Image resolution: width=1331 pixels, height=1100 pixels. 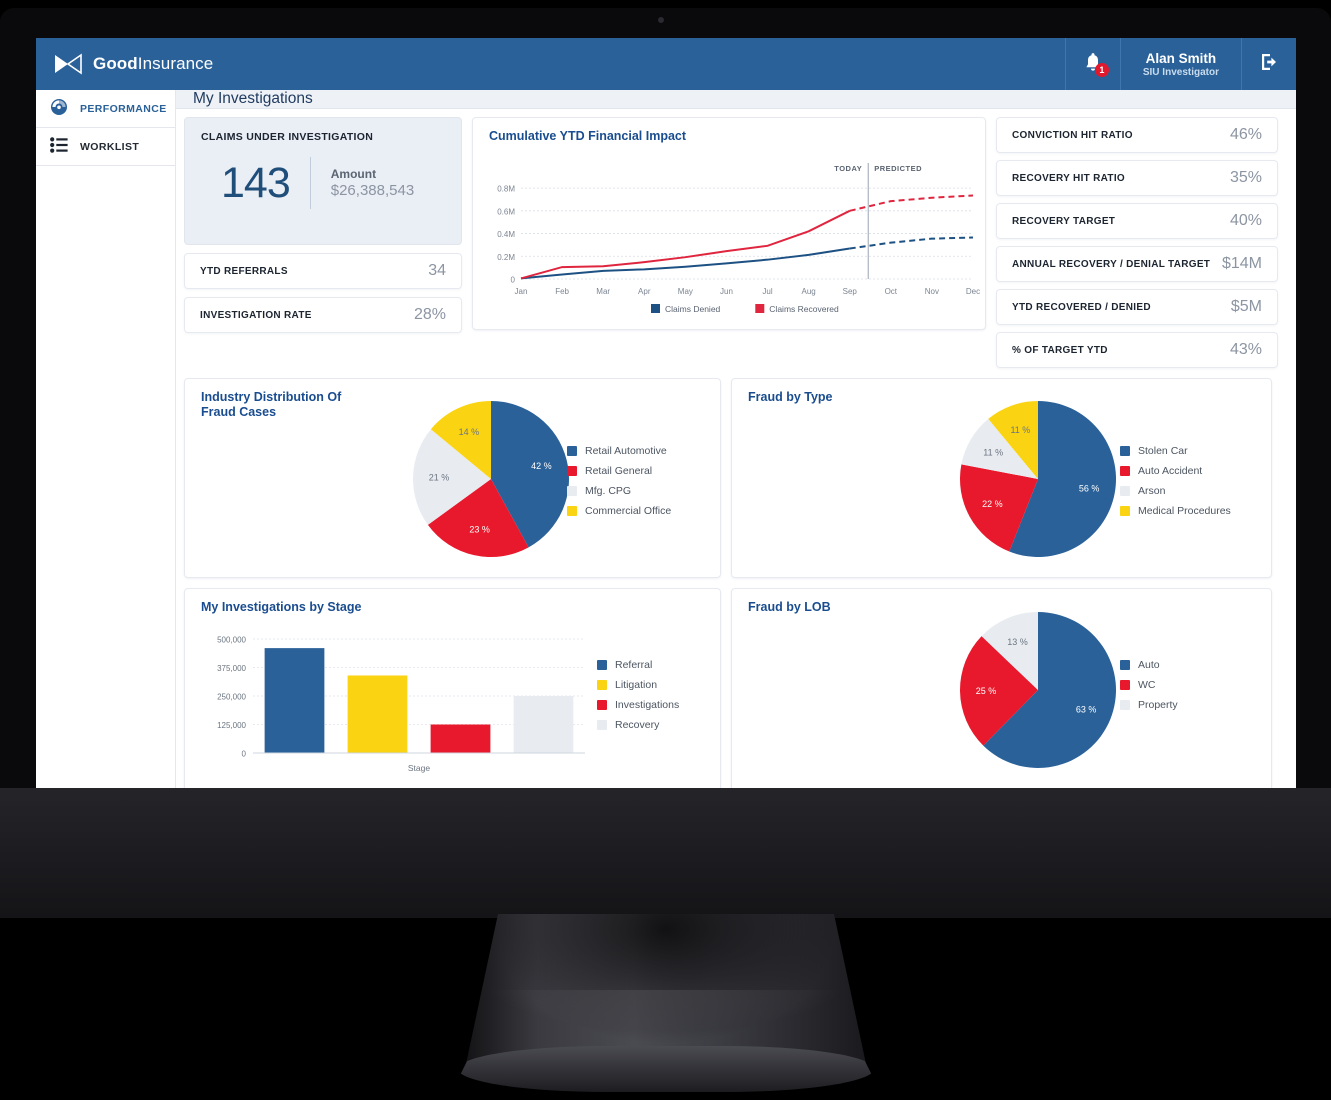 I want to click on user-menu: Alan Smith SIU Investigator, so click(x=1180, y=64).